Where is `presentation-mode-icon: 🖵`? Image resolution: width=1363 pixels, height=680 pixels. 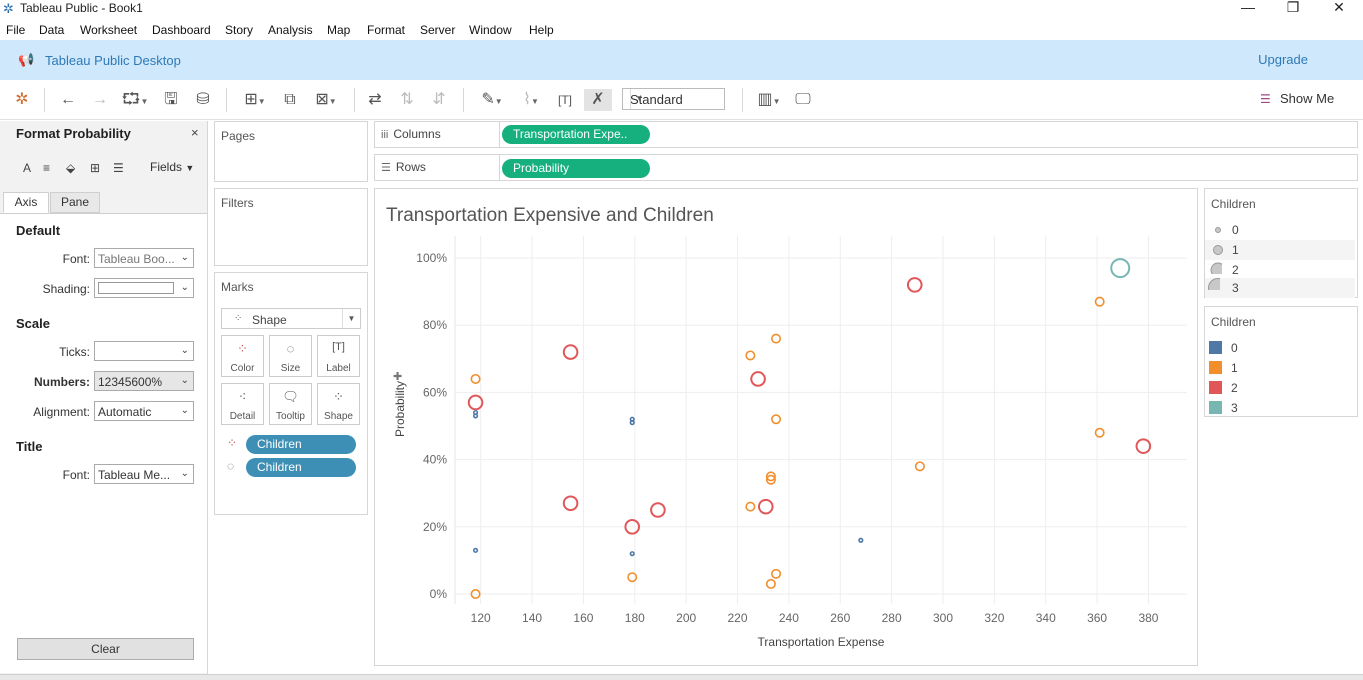
presentation-mode-icon: 🖵 is located at coordinates (803, 100).